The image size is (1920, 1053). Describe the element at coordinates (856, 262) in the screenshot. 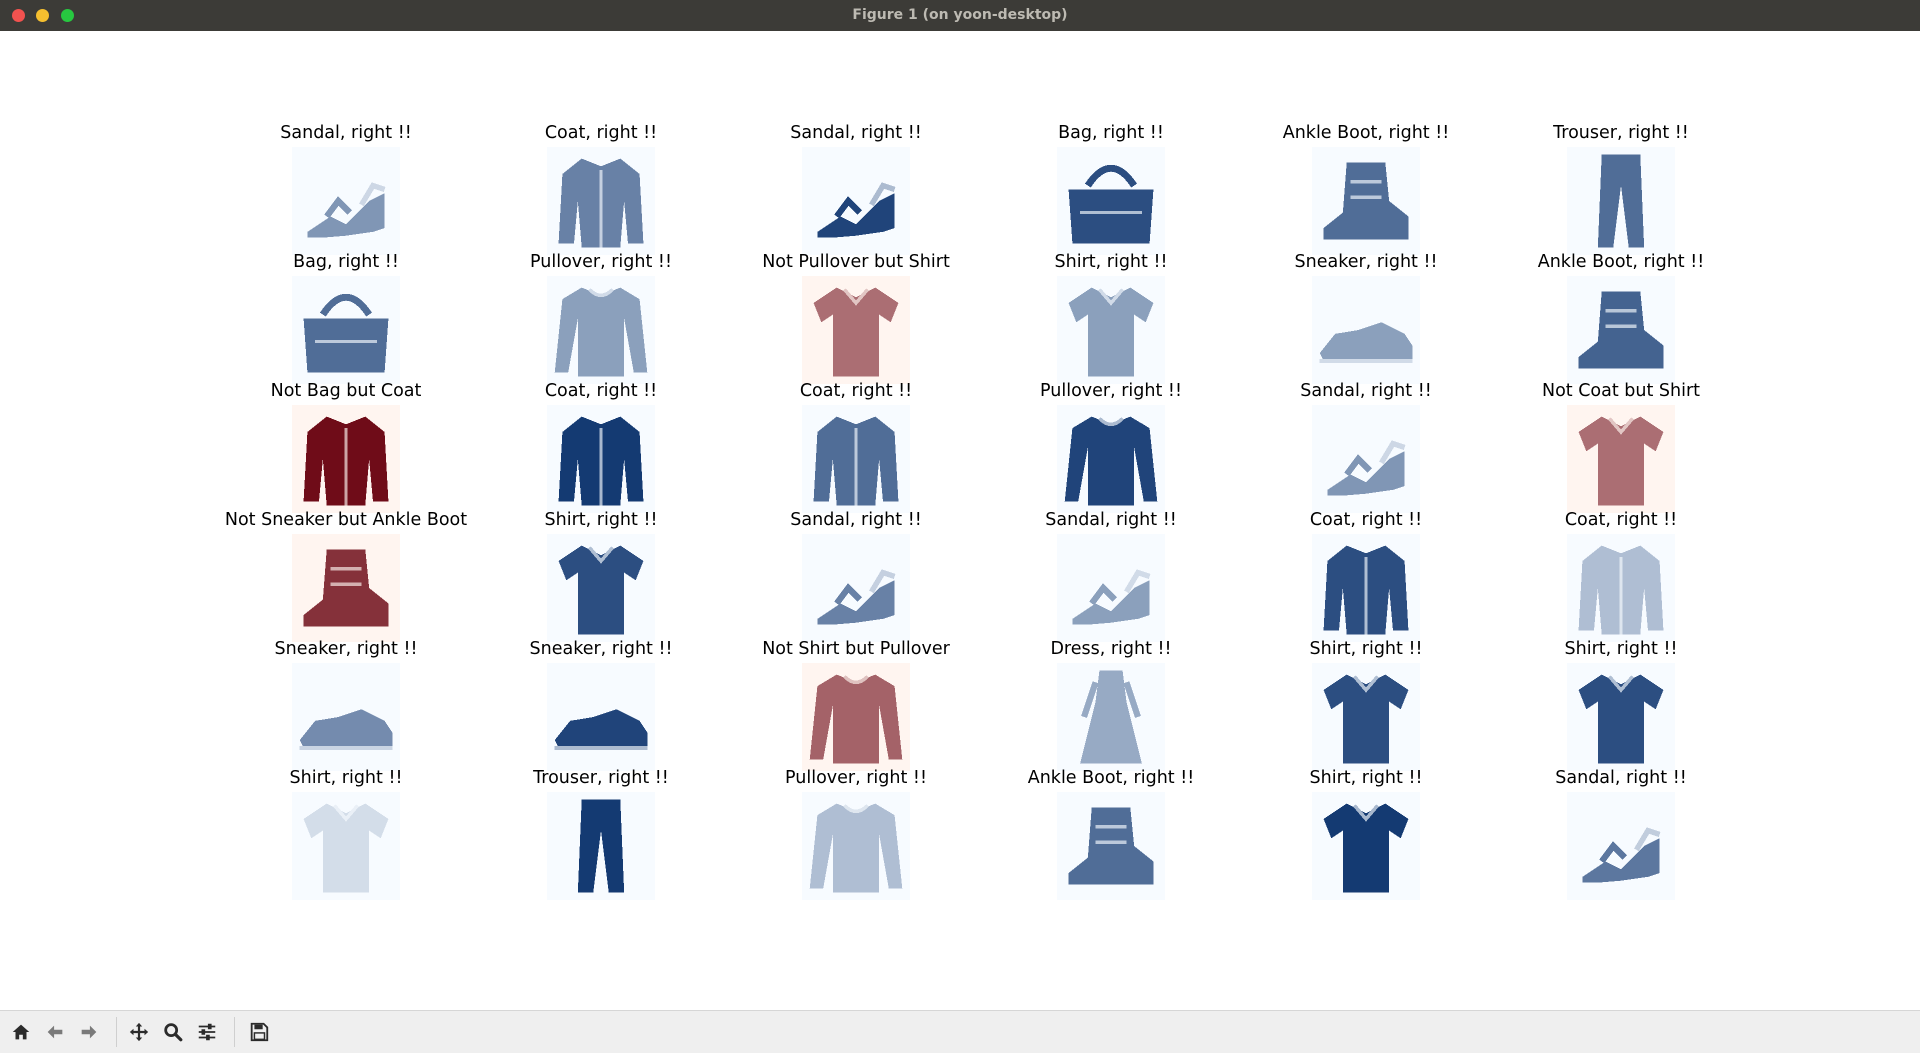

I see `subplot-title: Not Pullover but Shirt` at that location.